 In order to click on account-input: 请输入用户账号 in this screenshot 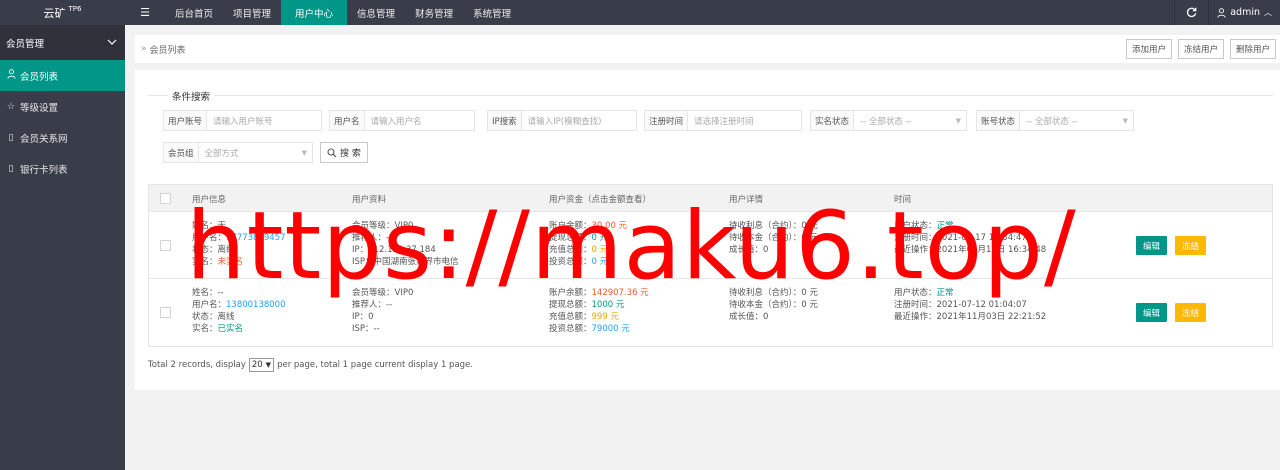, I will do `click(264, 120)`.